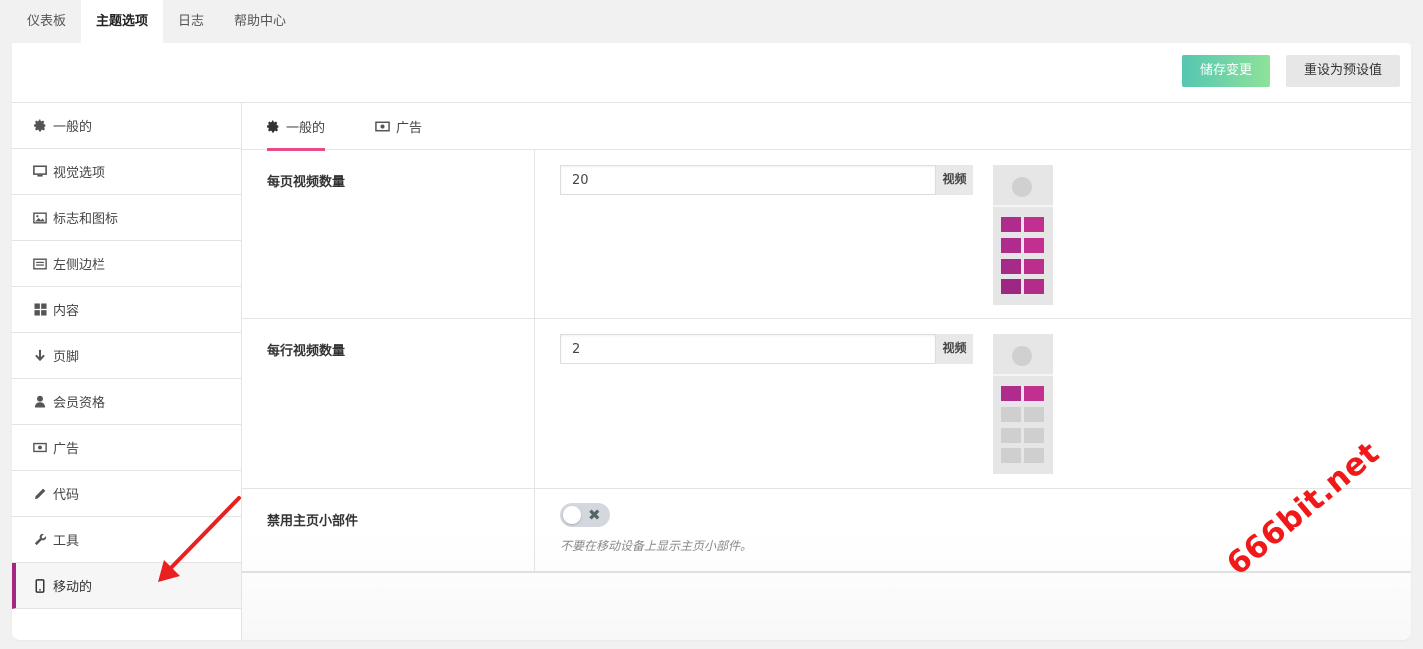  What do you see at coordinates (79, 403) in the screenshot?
I see `sidebar-item-label: 会员资格` at bounding box center [79, 403].